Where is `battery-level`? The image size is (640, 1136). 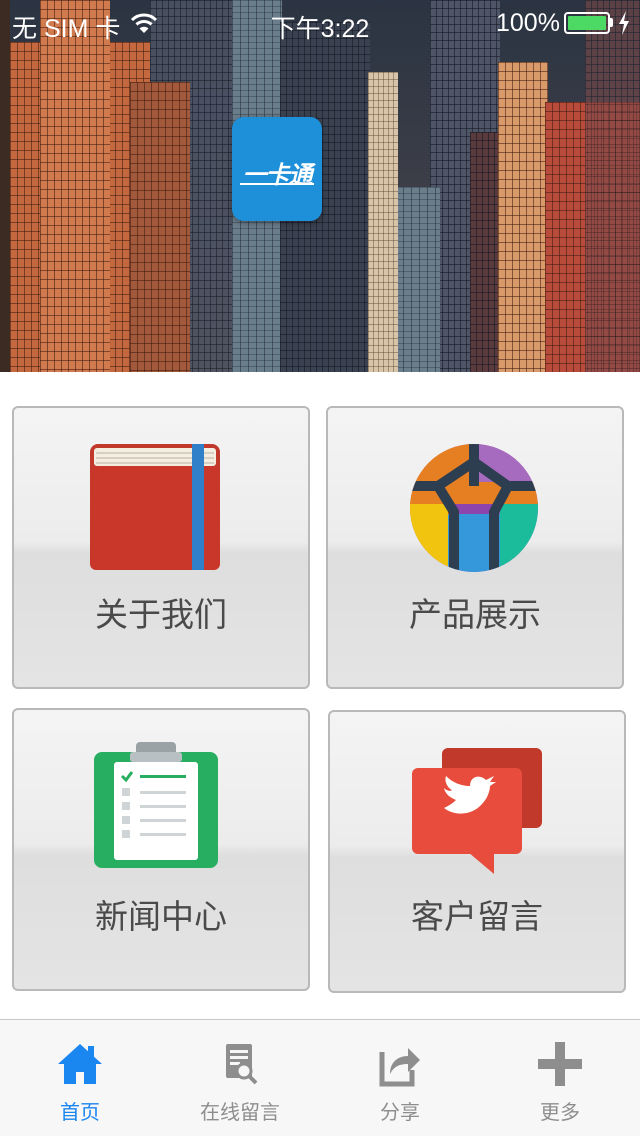 battery-level is located at coordinates (587, 23).